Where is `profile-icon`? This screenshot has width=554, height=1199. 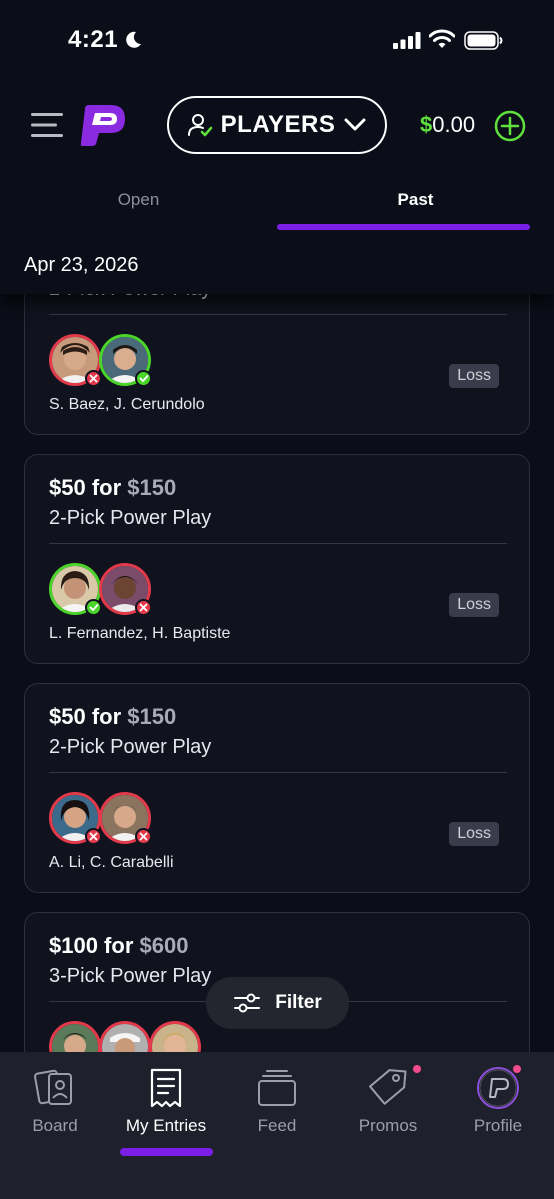
profile-icon is located at coordinates (498, 1088).